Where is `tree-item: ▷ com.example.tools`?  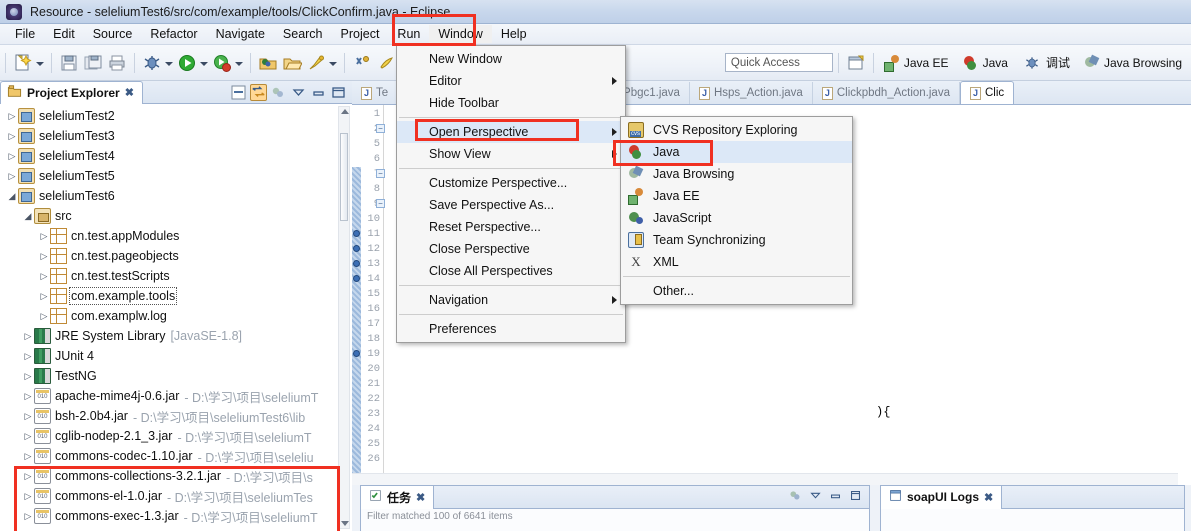 tree-item: ▷ com.example.tools is located at coordinates (176, 296).